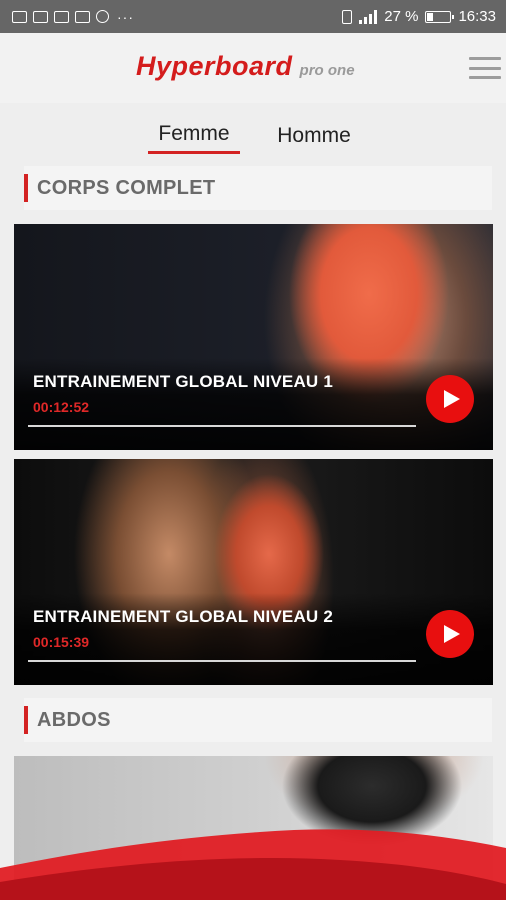  What do you see at coordinates (183, 381) in the screenshot?
I see `workout-title: ENTRAINEMENT GLOBAL NIVEAU 1` at bounding box center [183, 381].